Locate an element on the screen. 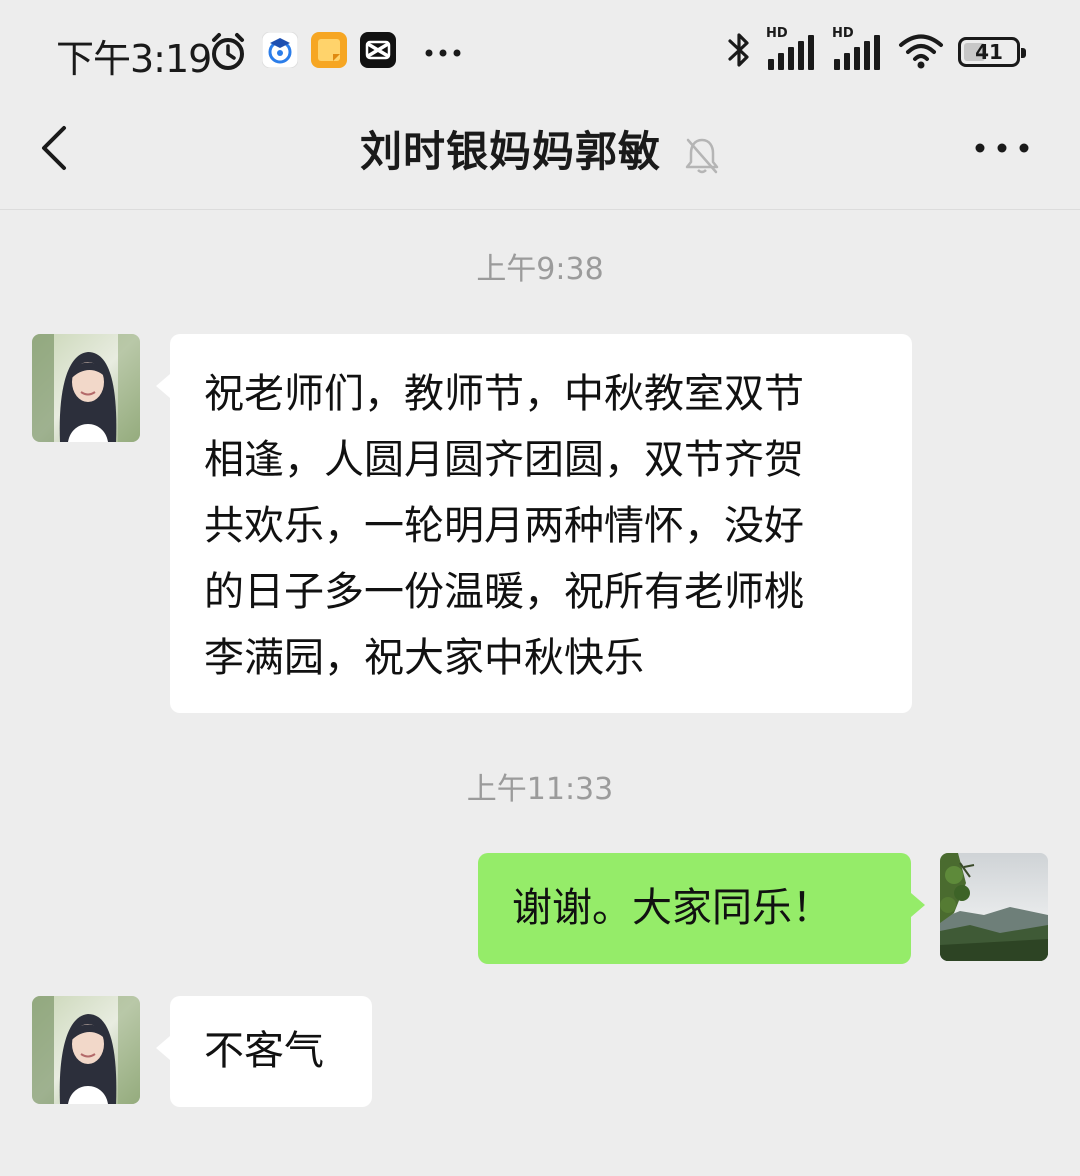  self-avatar is located at coordinates (994, 907).